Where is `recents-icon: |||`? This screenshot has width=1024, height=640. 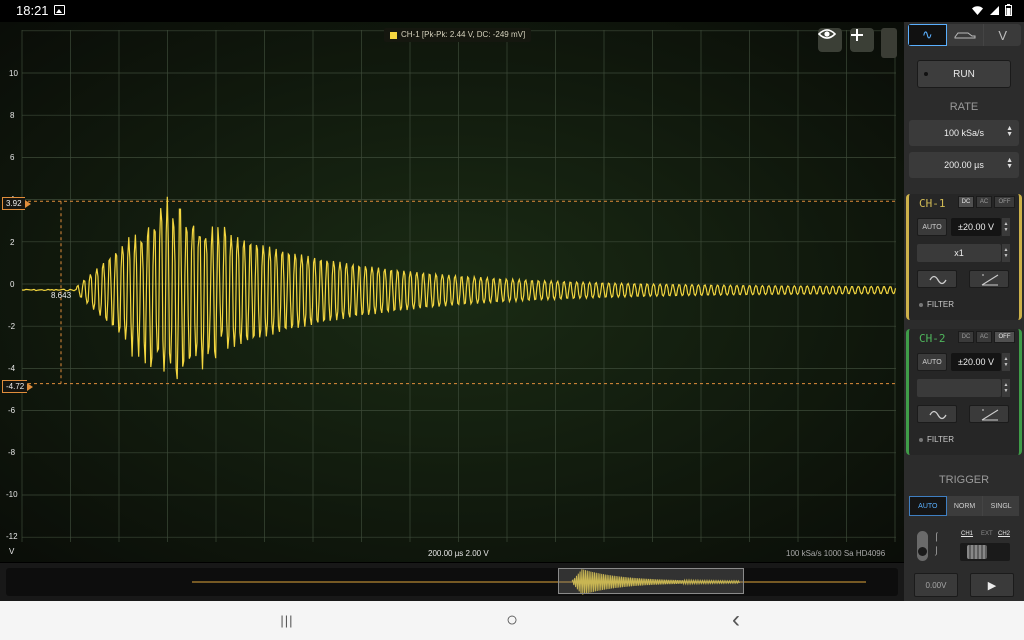
recents-icon: ||| is located at coordinates (287, 620).